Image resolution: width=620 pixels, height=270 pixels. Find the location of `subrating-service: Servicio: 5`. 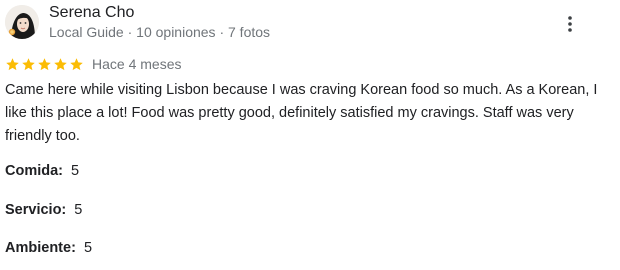

subrating-service: Servicio: 5 is located at coordinates (43, 210).